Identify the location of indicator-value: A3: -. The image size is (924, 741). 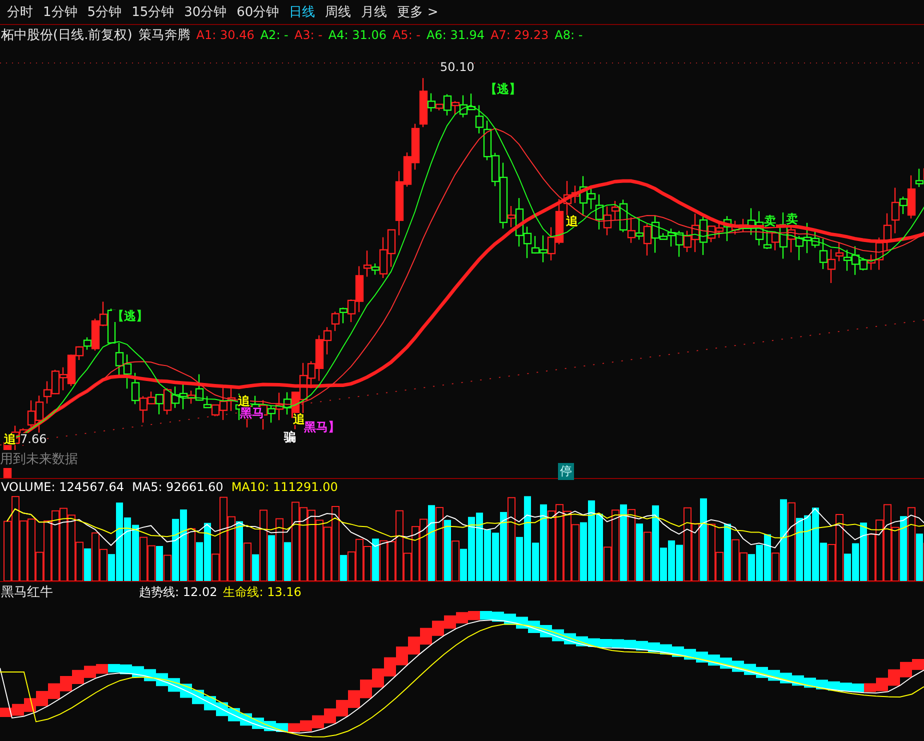
(308, 35).